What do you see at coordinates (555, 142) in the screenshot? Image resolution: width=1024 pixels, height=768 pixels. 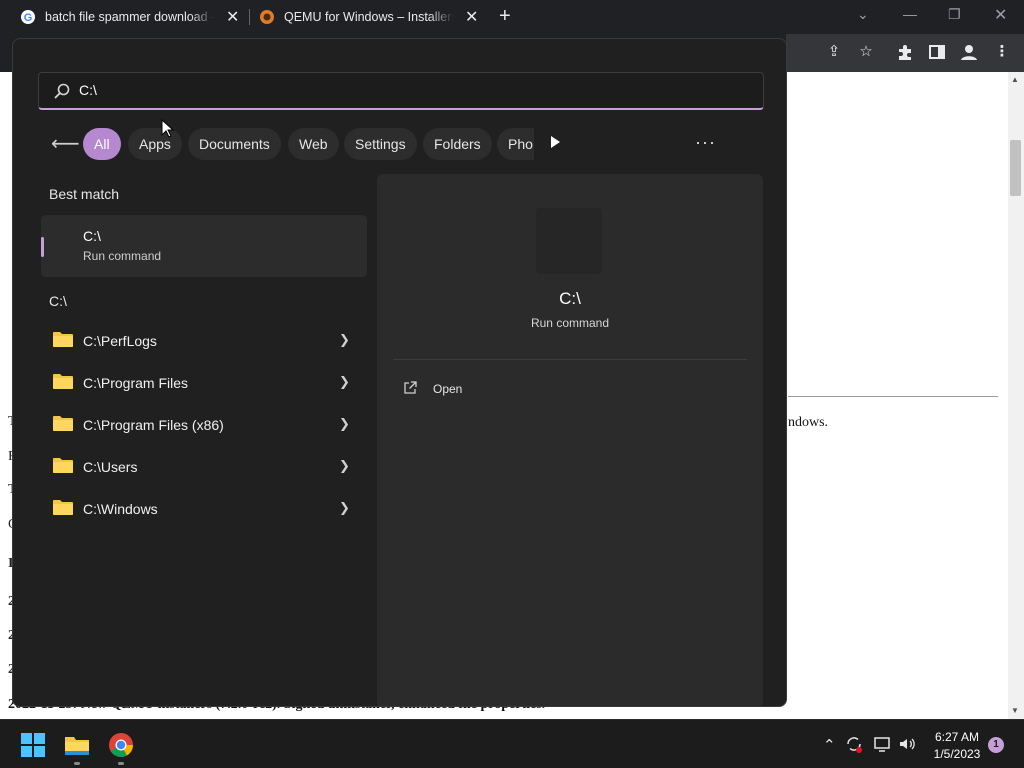 I see `scroll-right-icon` at bounding box center [555, 142].